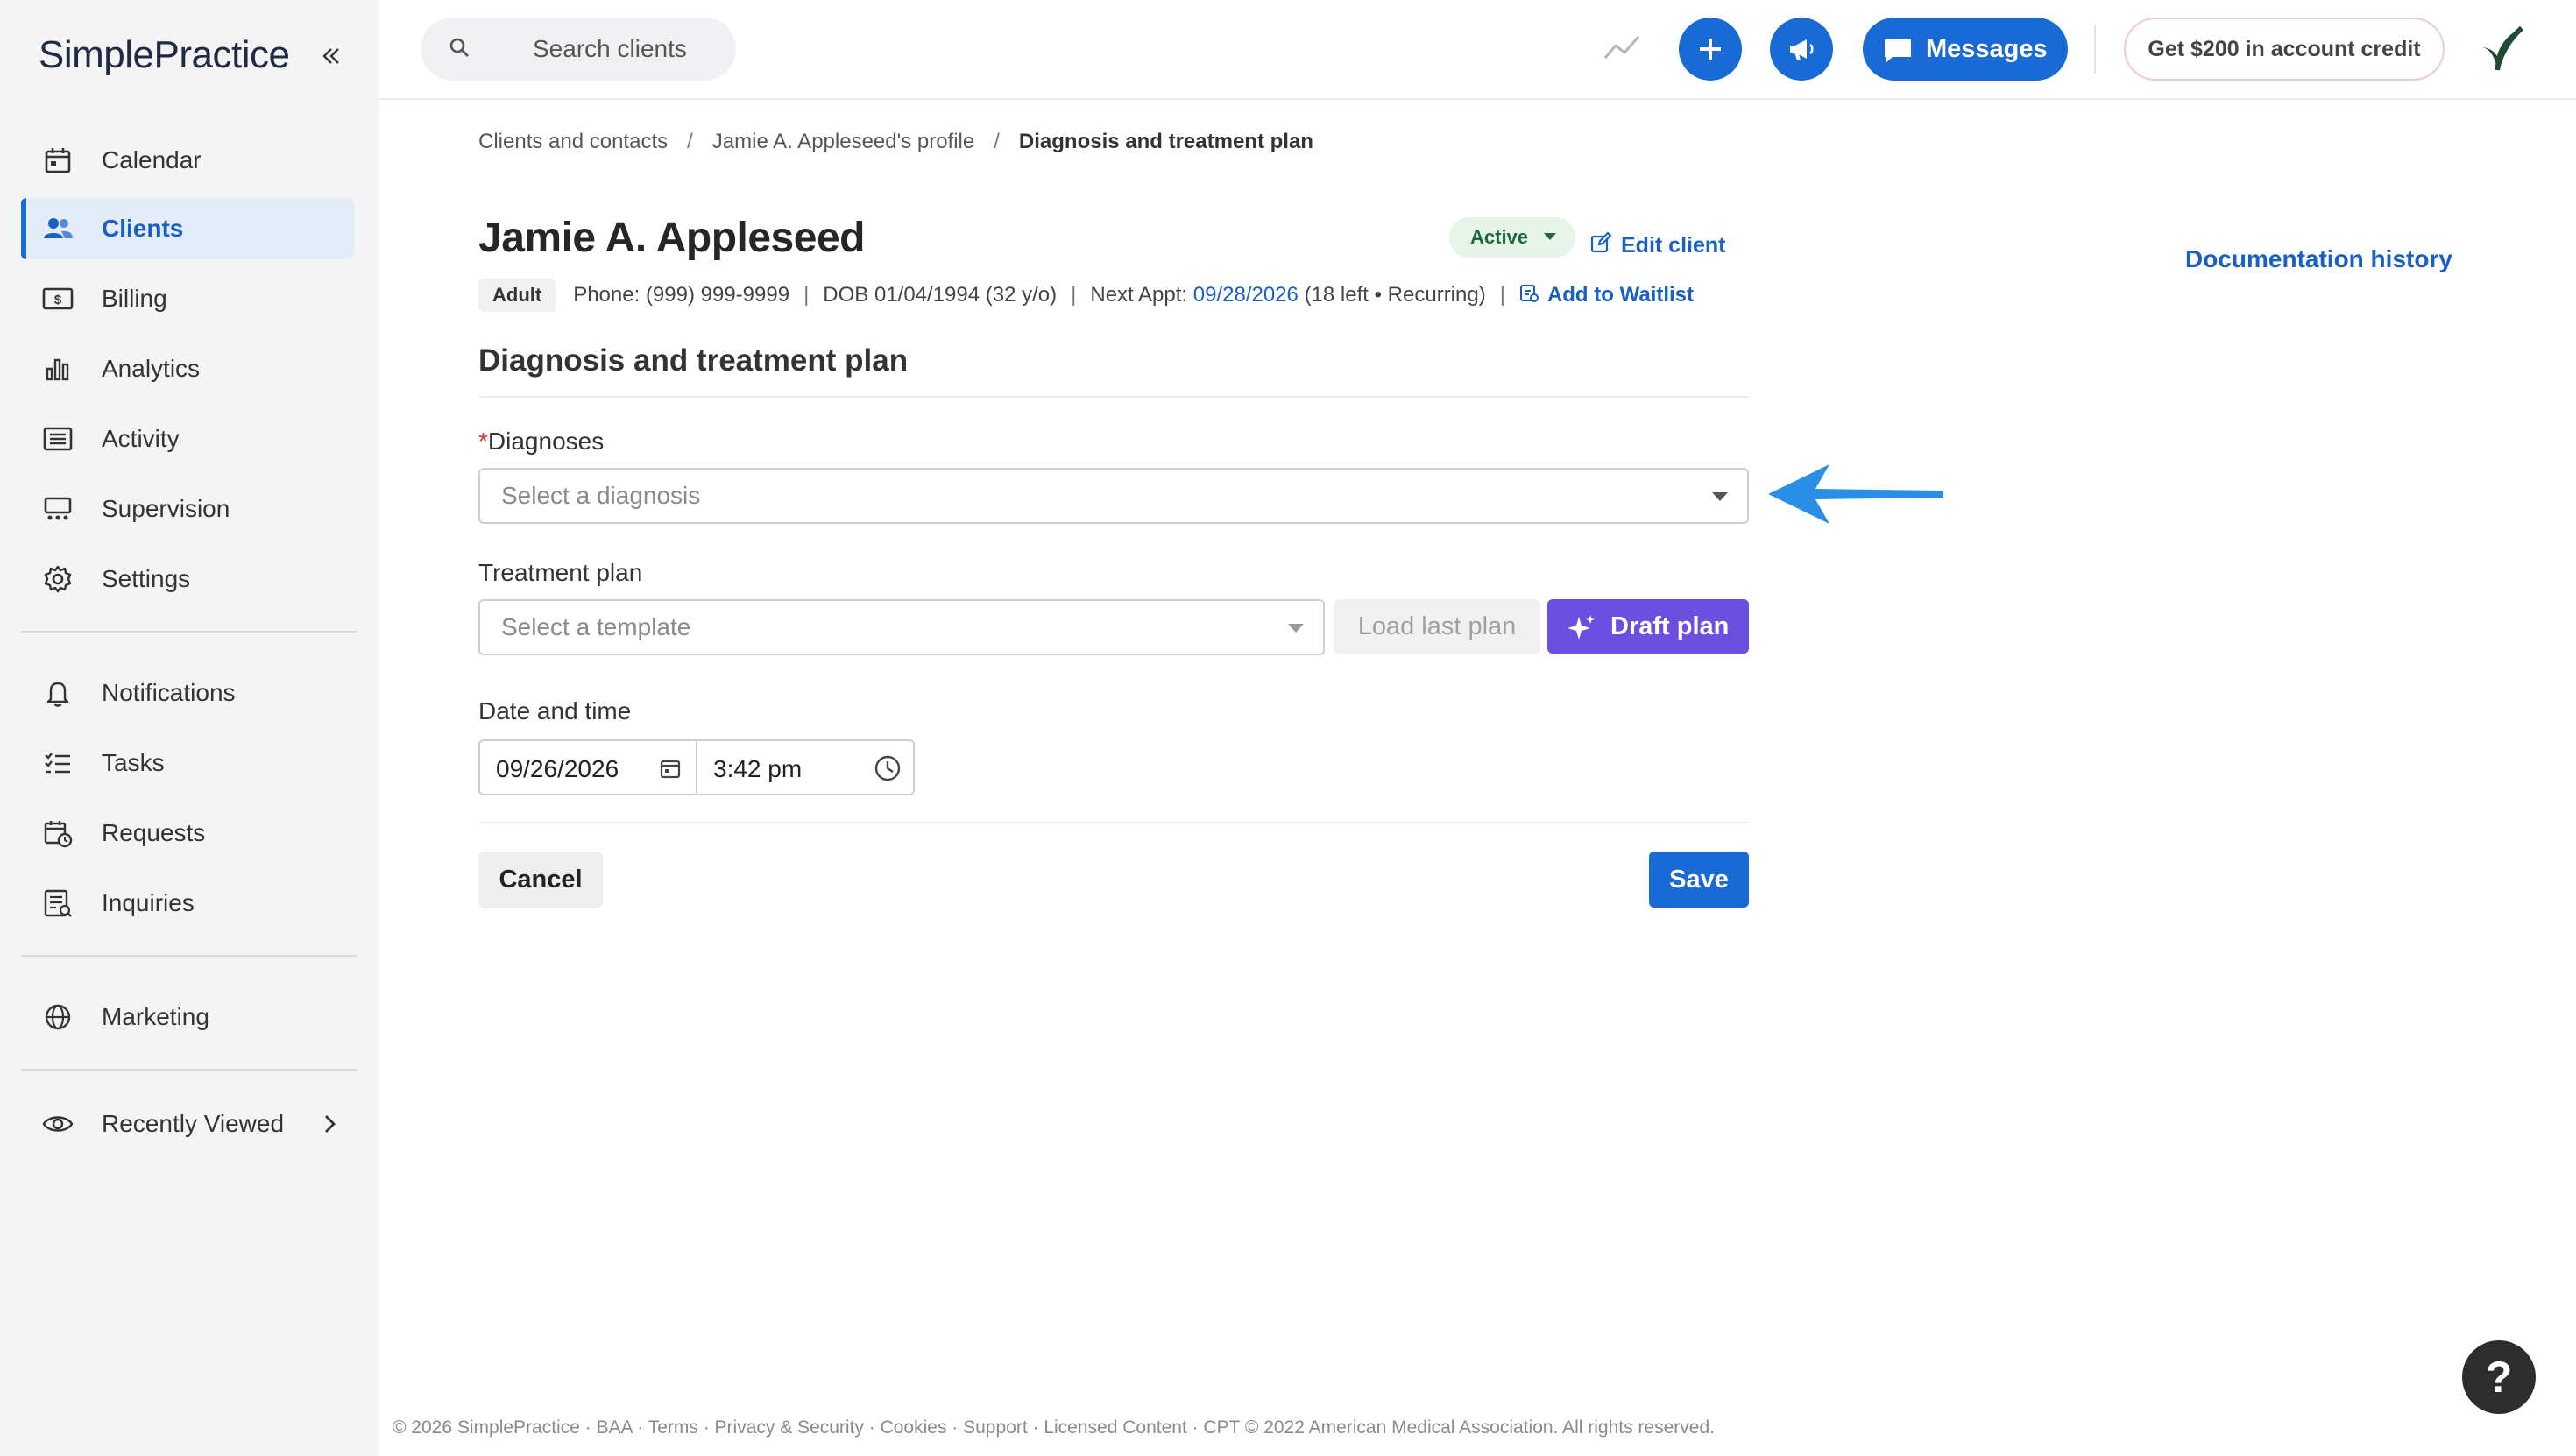 Image resolution: width=2576 pixels, height=1456 pixels. What do you see at coordinates (483, 441) in the screenshot?
I see `required-mark: *` at bounding box center [483, 441].